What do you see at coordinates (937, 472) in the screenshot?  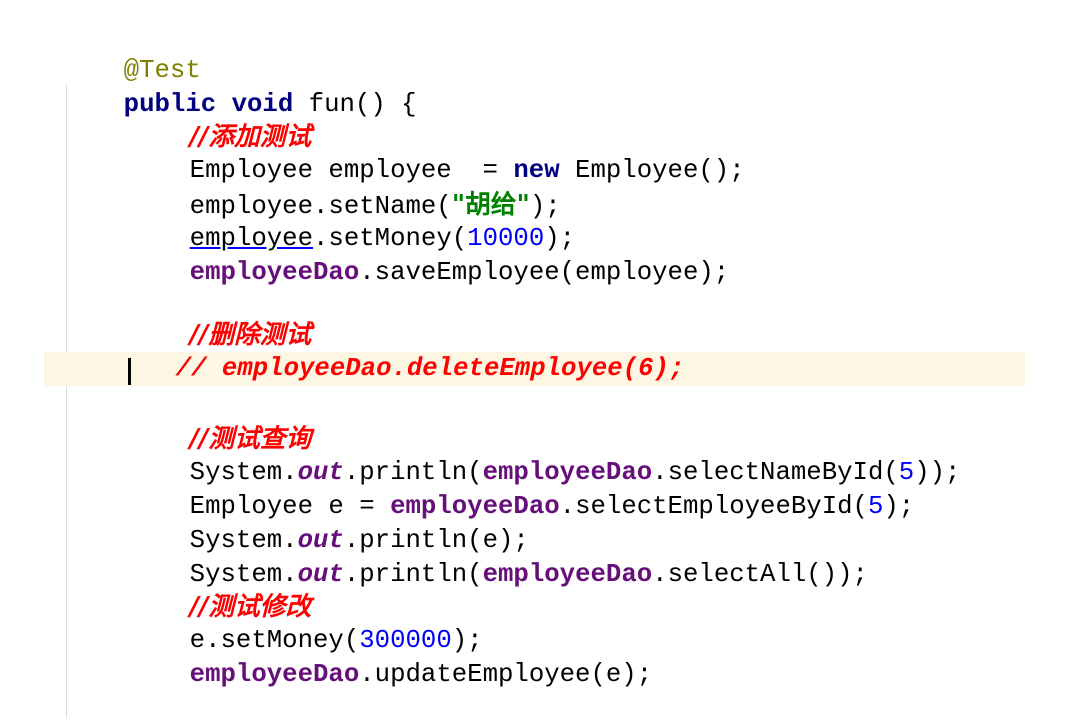 I see `code-text: ));` at bounding box center [937, 472].